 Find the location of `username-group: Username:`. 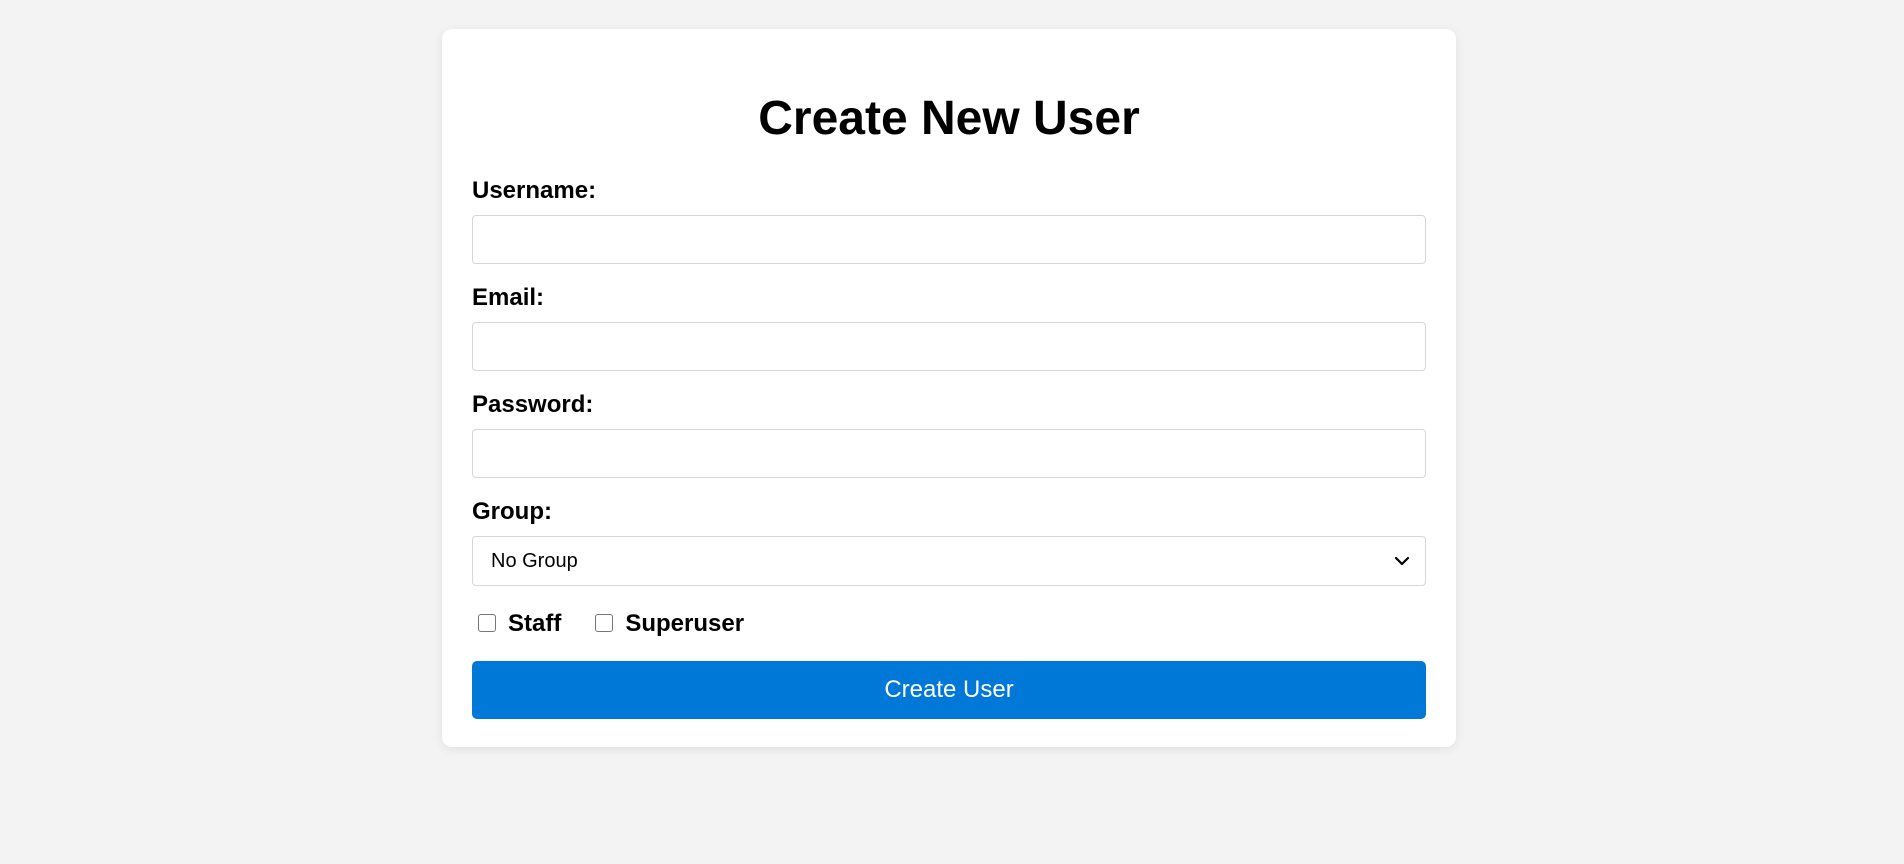

username-group: Username: is located at coordinates (949, 220).